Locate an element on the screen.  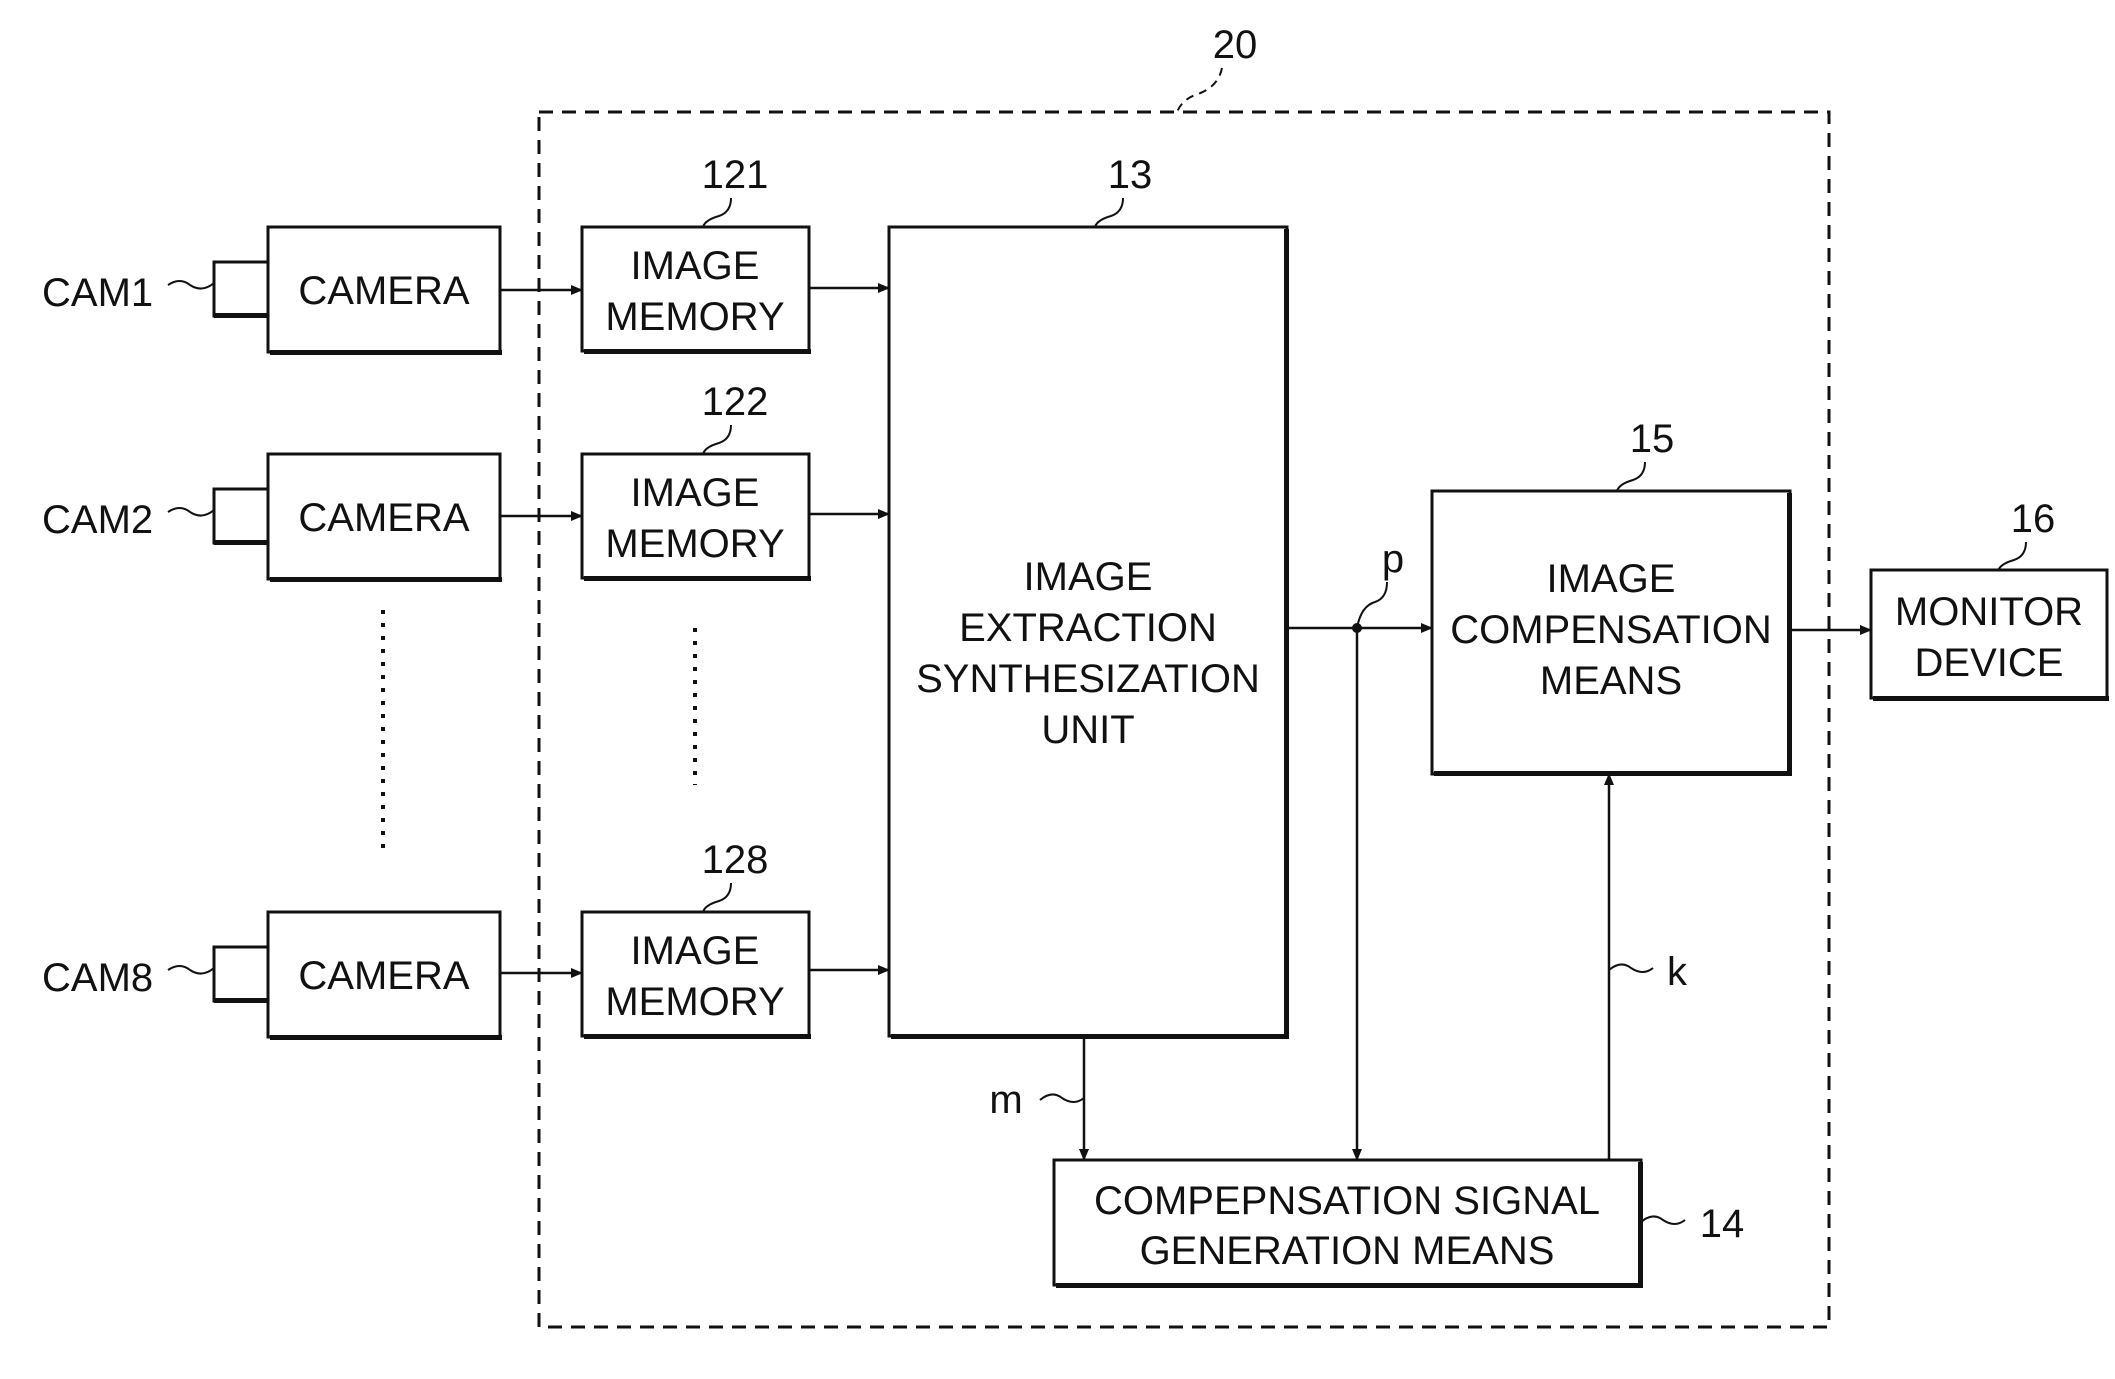
ref-label: 122 is located at coordinates (735, 402).